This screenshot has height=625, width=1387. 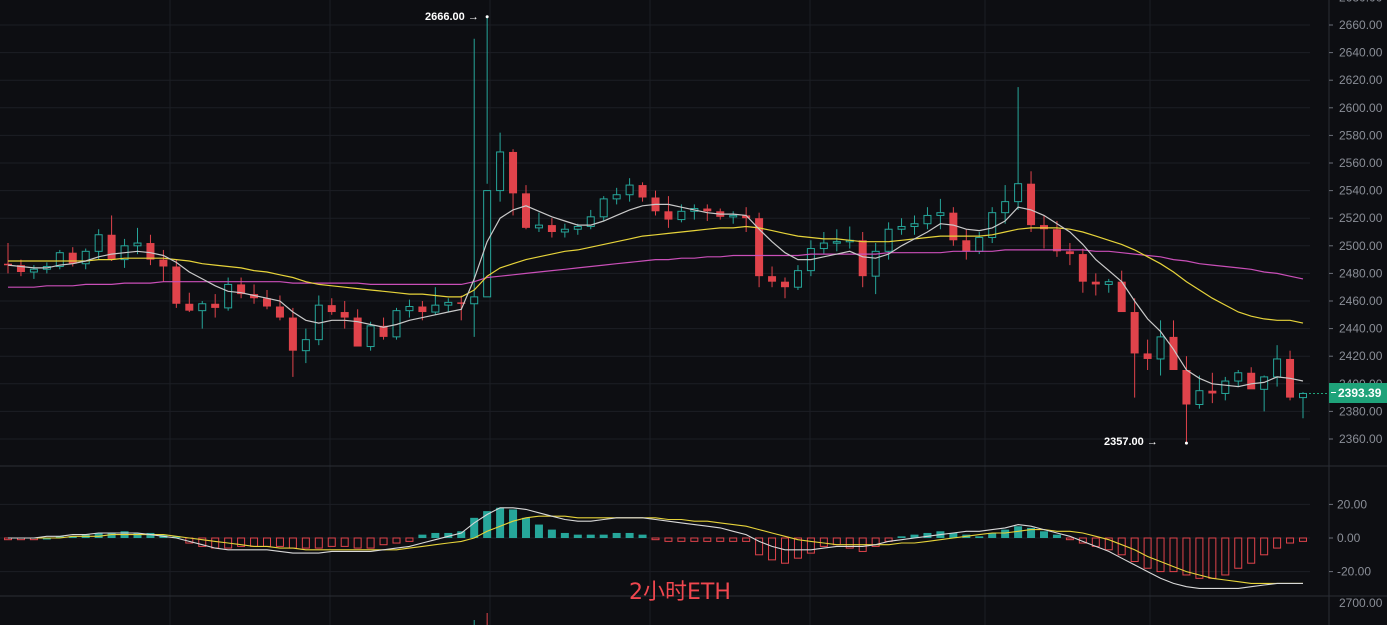 What do you see at coordinates (1352, 504) in the screenshot?
I see `macd-tick-label: 20.00` at bounding box center [1352, 504].